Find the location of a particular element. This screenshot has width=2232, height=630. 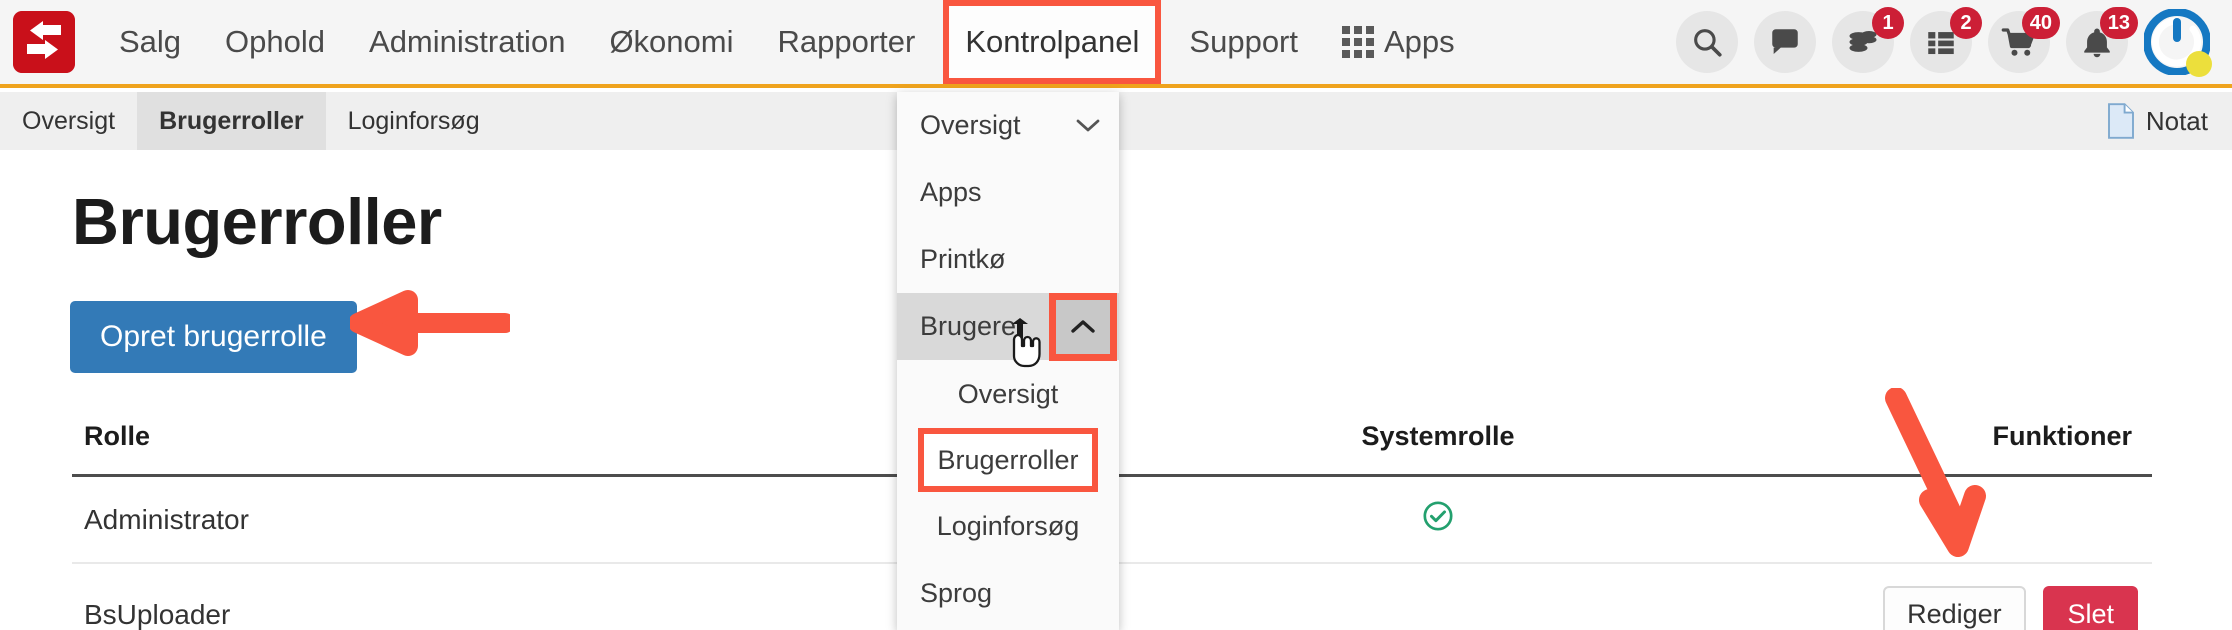

notat-button: Notat is located at coordinates (2169, 121).